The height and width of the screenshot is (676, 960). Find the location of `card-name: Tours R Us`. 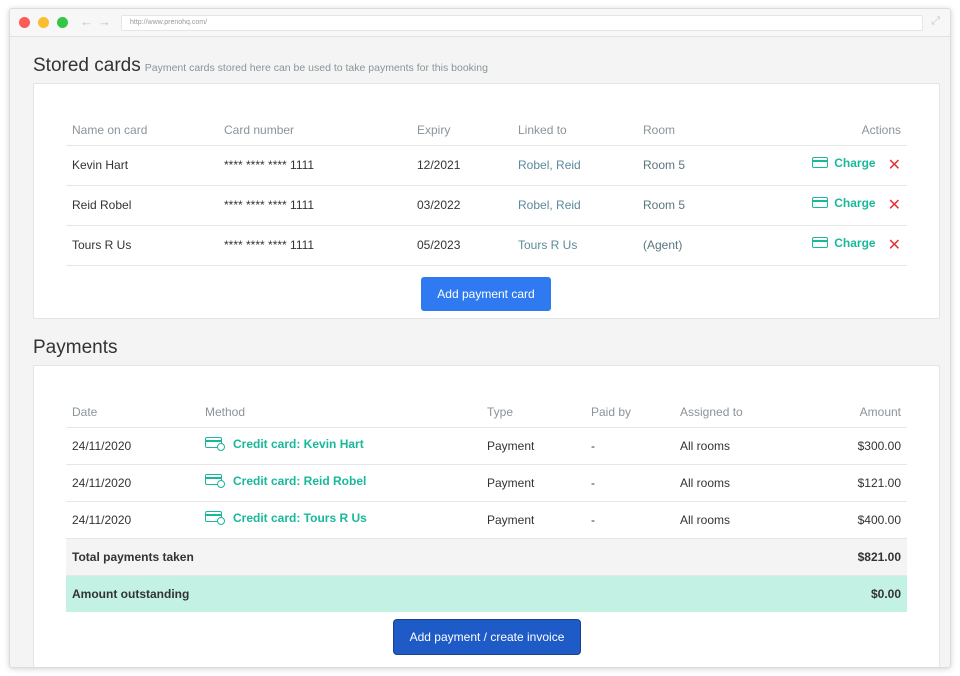

card-name: Tours R Us is located at coordinates (142, 245).